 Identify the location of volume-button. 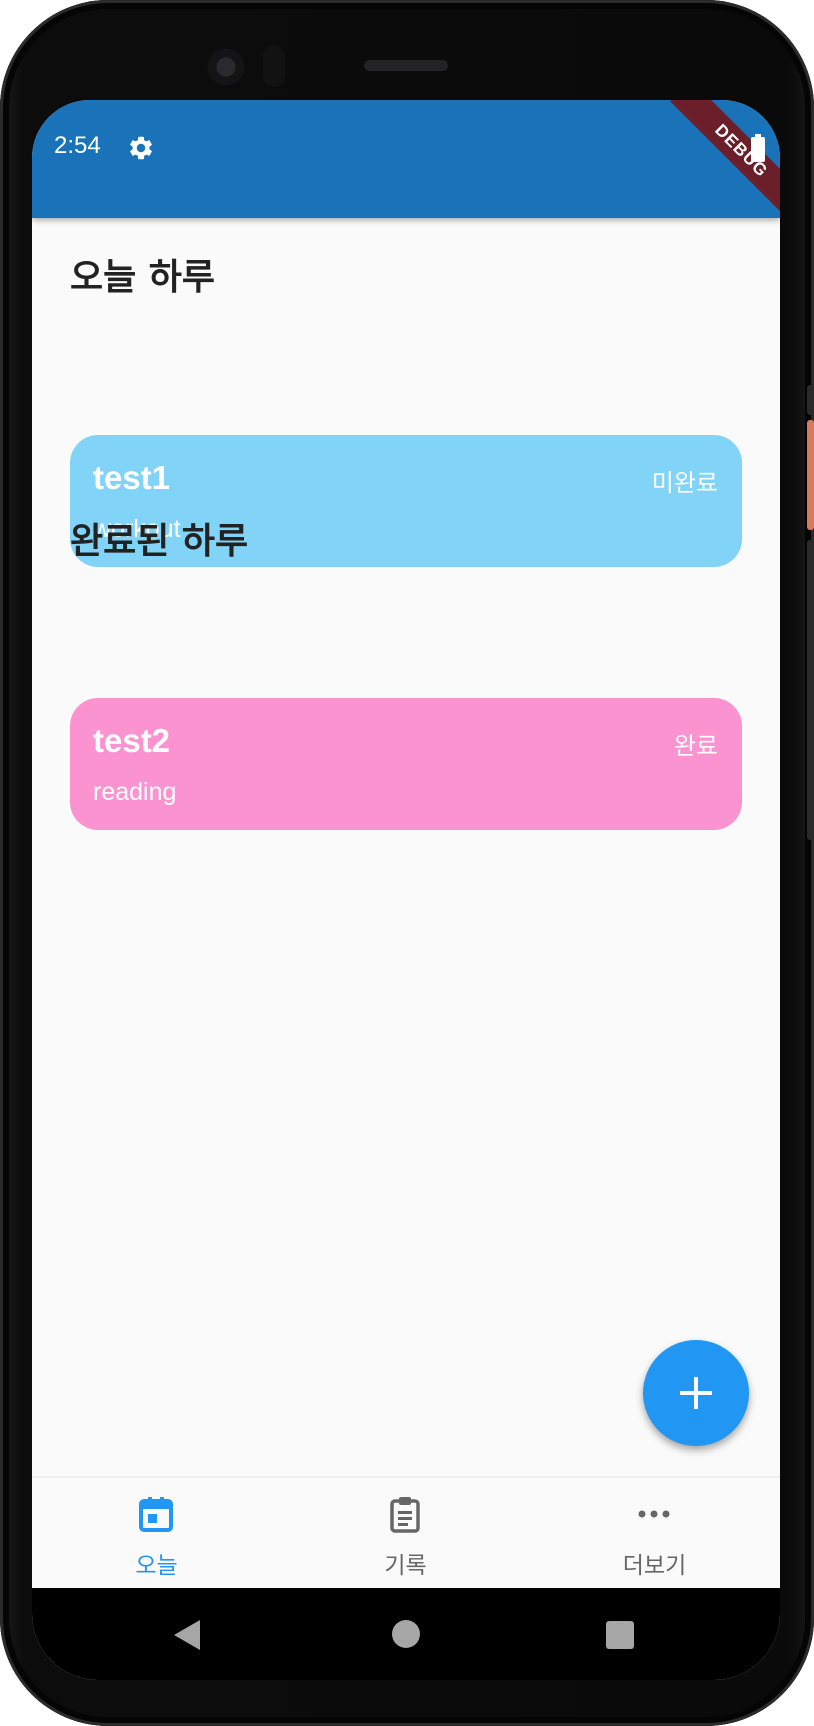
(810, 690).